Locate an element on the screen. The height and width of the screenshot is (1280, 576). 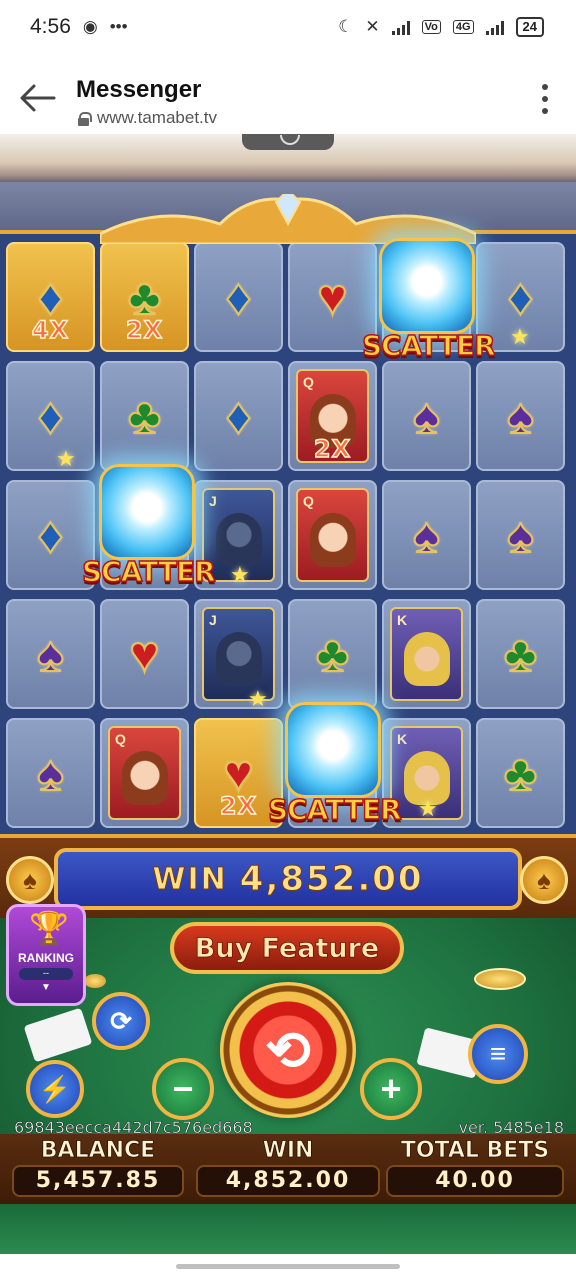
minus-icon: − is located at coordinates (183, 1088).